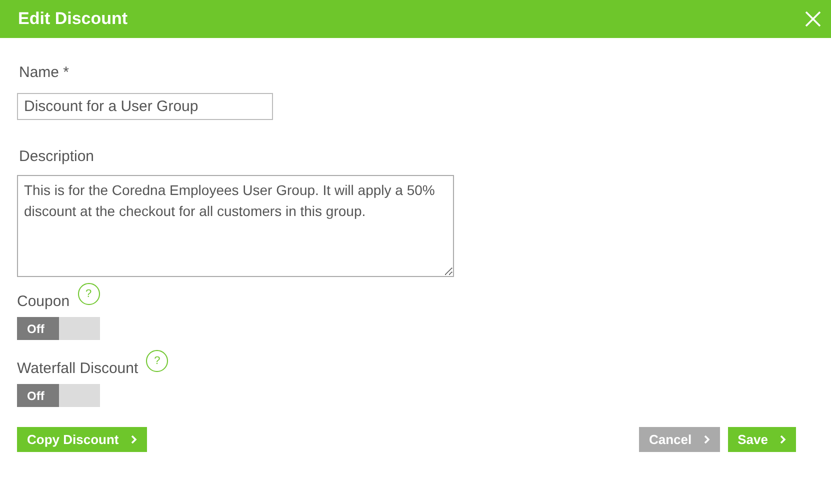 The image size is (831, 480). I want to click on name-field: Discount for a User Group, so click(145, 106).